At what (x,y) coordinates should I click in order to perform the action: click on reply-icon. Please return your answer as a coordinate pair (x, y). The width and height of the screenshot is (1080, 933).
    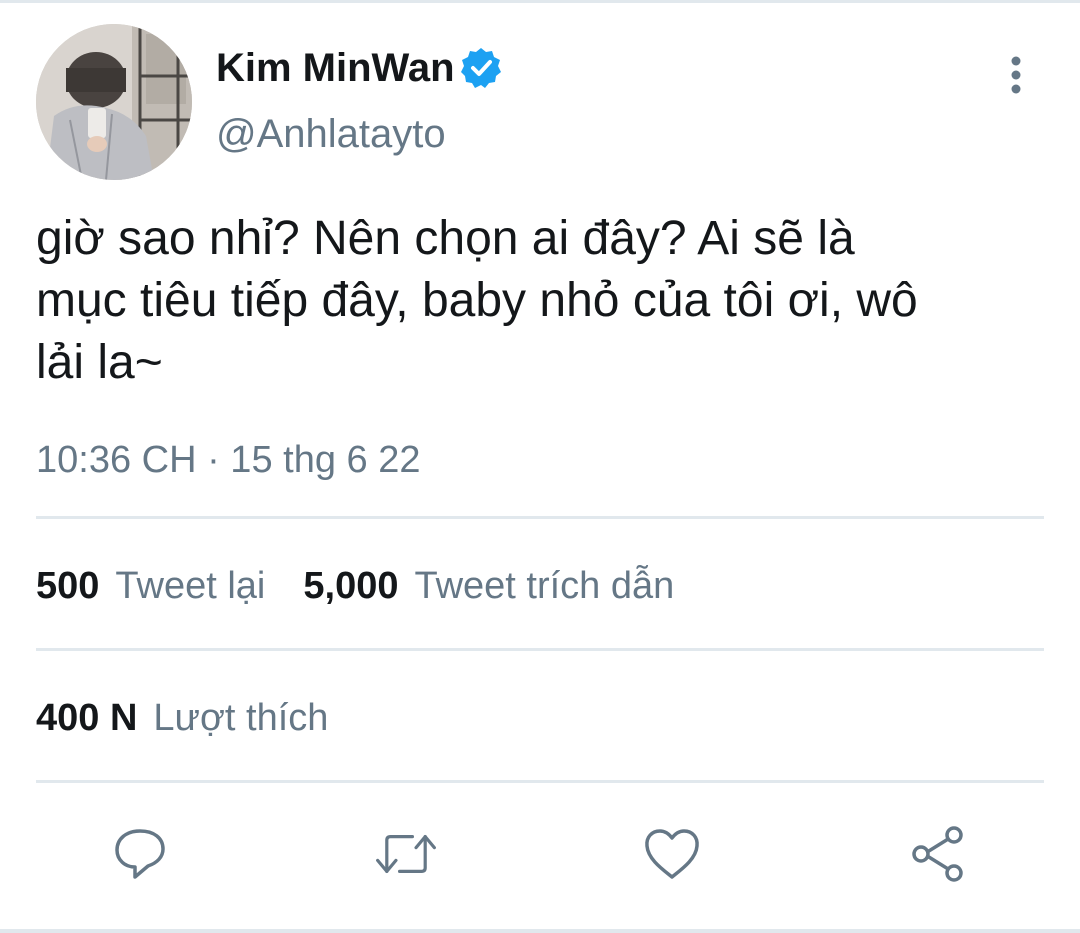
    Looking at the image, I should click on (140, 854).